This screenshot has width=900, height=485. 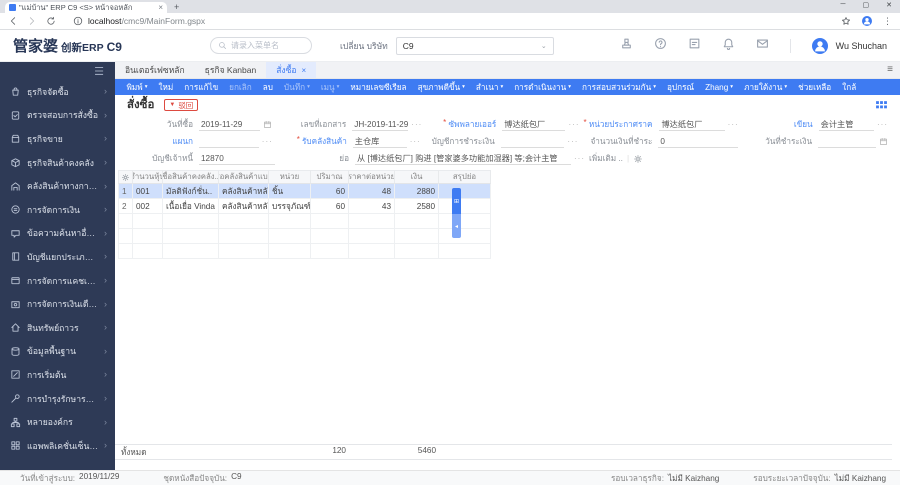 What do you see at coordinates (296, 87) in the screenshot?
I see `toolbar-button: บันทึก ▾` at bounding box center [296, 87].